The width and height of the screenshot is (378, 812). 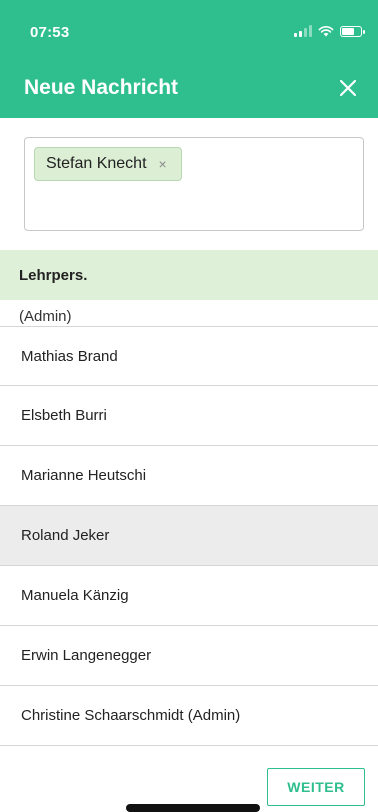 I want to click on list-item: Mathias Brand, so click(x=189, y=356).